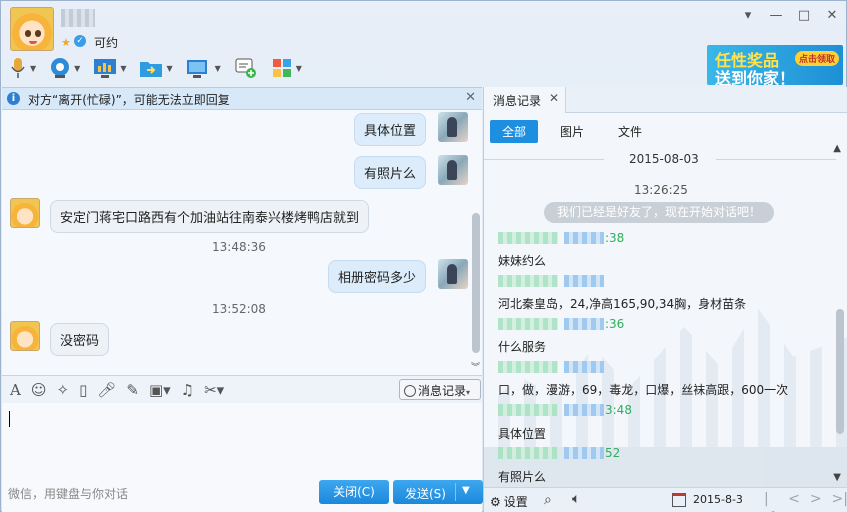 This screenshot has height=512, width=847. Describe the element at coordinates (837, 148) in the screenshot. I see `scroll-up-icon: ▲` at that location.